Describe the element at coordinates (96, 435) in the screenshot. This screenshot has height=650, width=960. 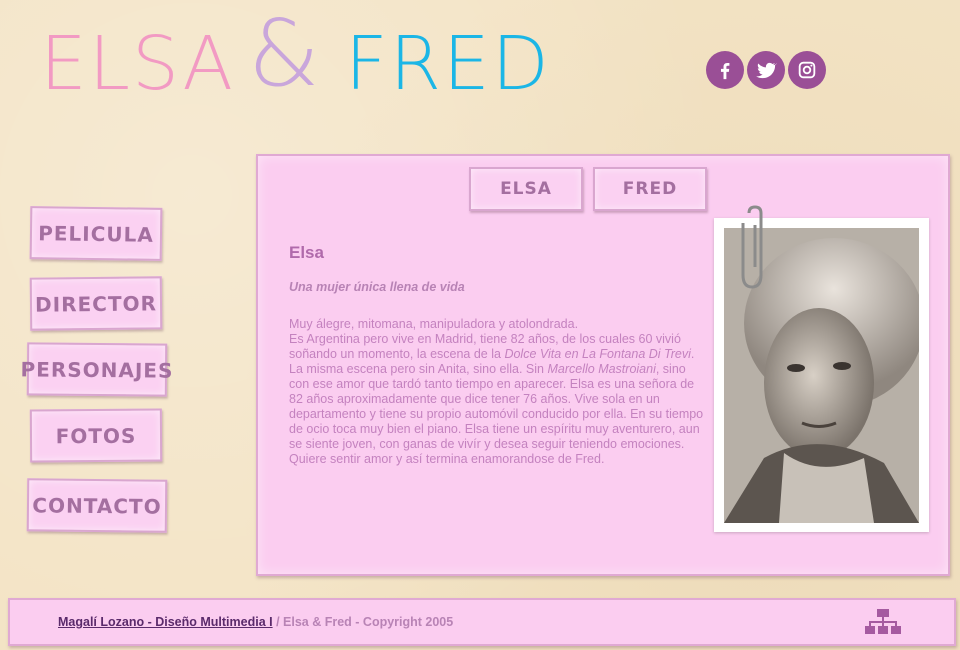
I see `nav-item-fotos: FOTOS` at that location.